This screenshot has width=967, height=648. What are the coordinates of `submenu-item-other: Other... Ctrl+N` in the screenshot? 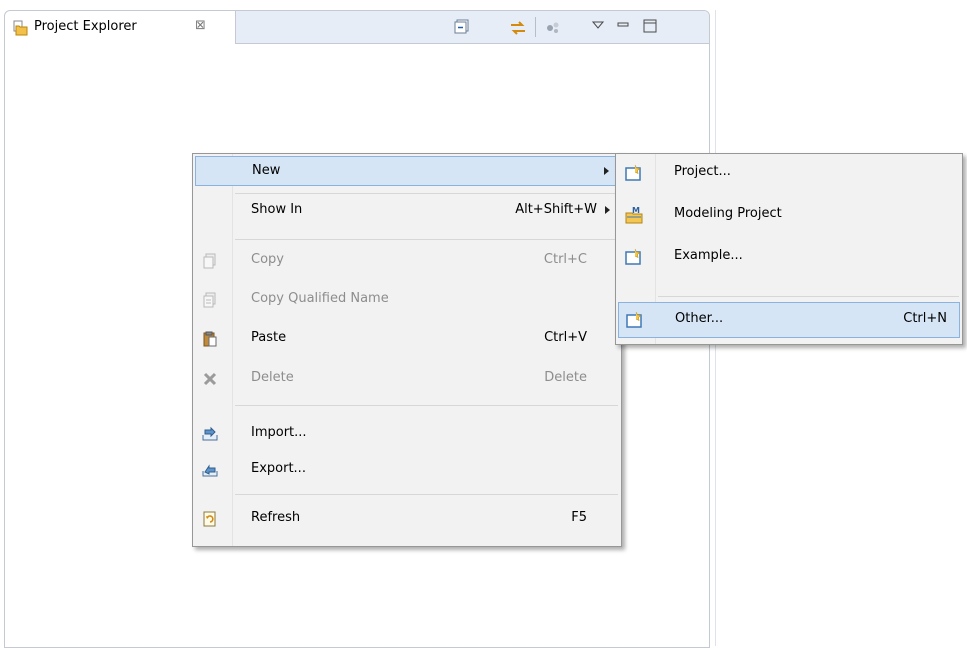 It's located at (789, 320).